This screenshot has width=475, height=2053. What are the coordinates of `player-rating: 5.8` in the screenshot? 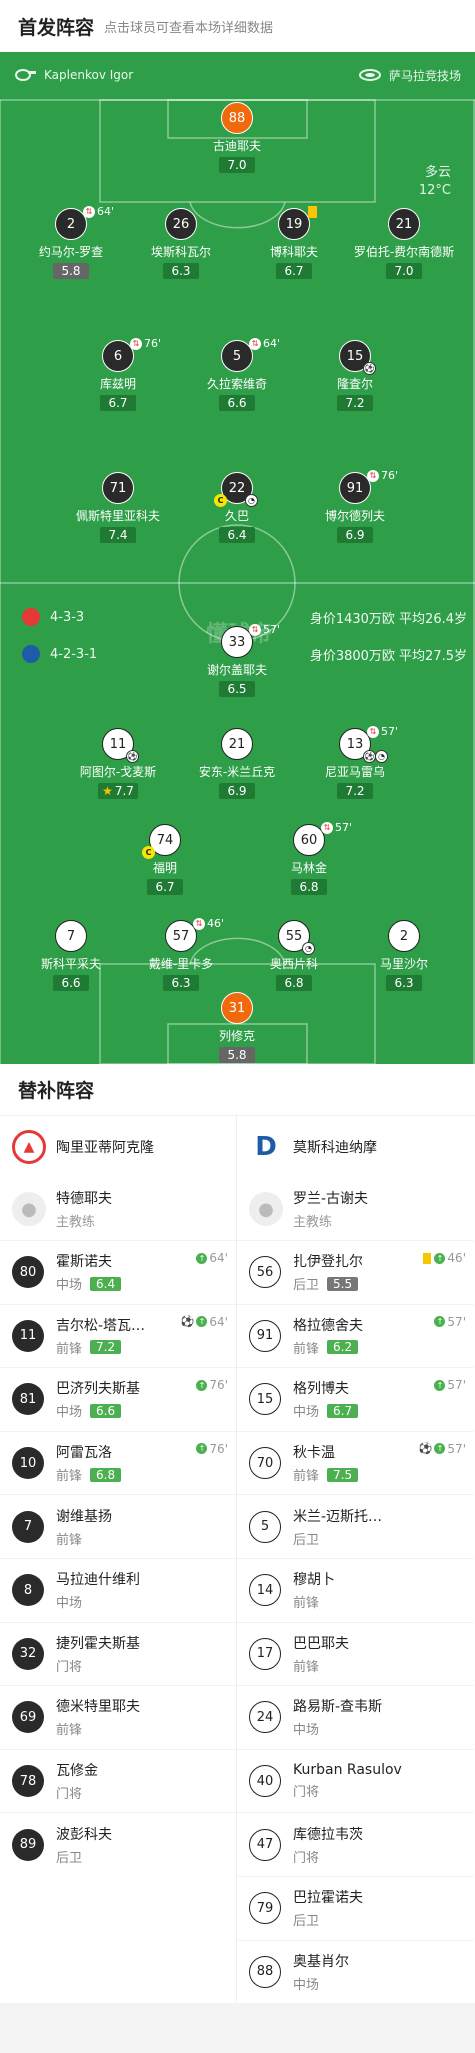 It's located at (71, 271).